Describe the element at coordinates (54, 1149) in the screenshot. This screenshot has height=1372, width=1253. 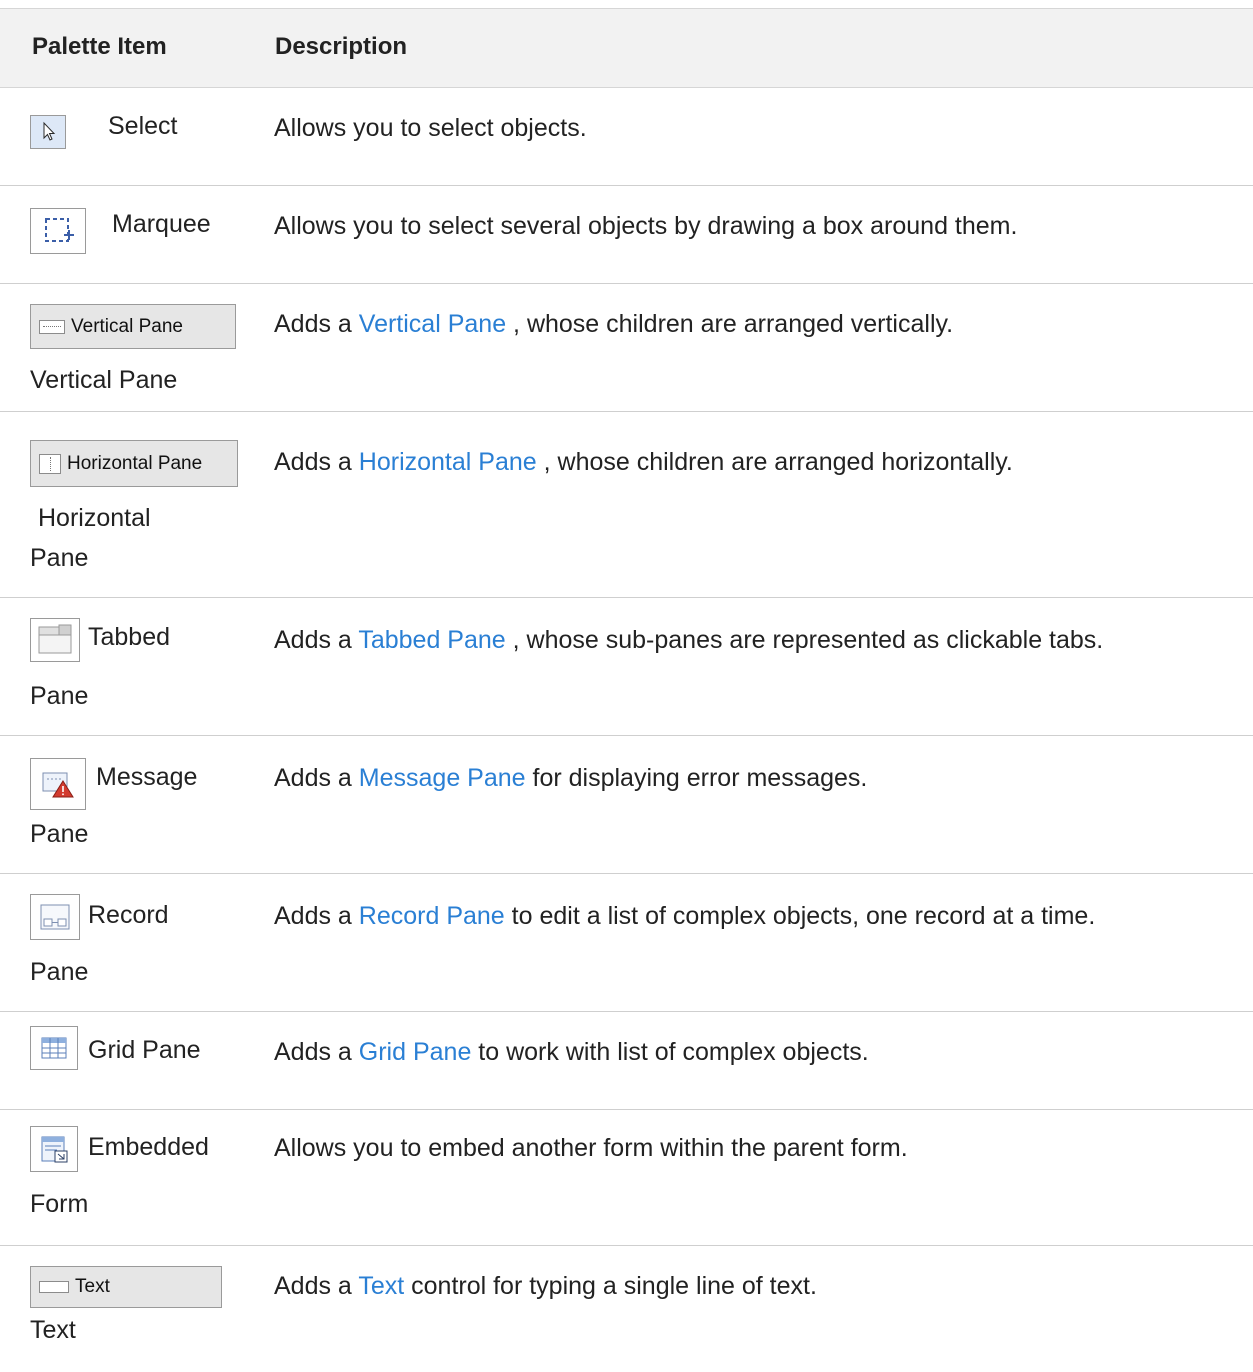
I see `embedded-form-icon` at that location.